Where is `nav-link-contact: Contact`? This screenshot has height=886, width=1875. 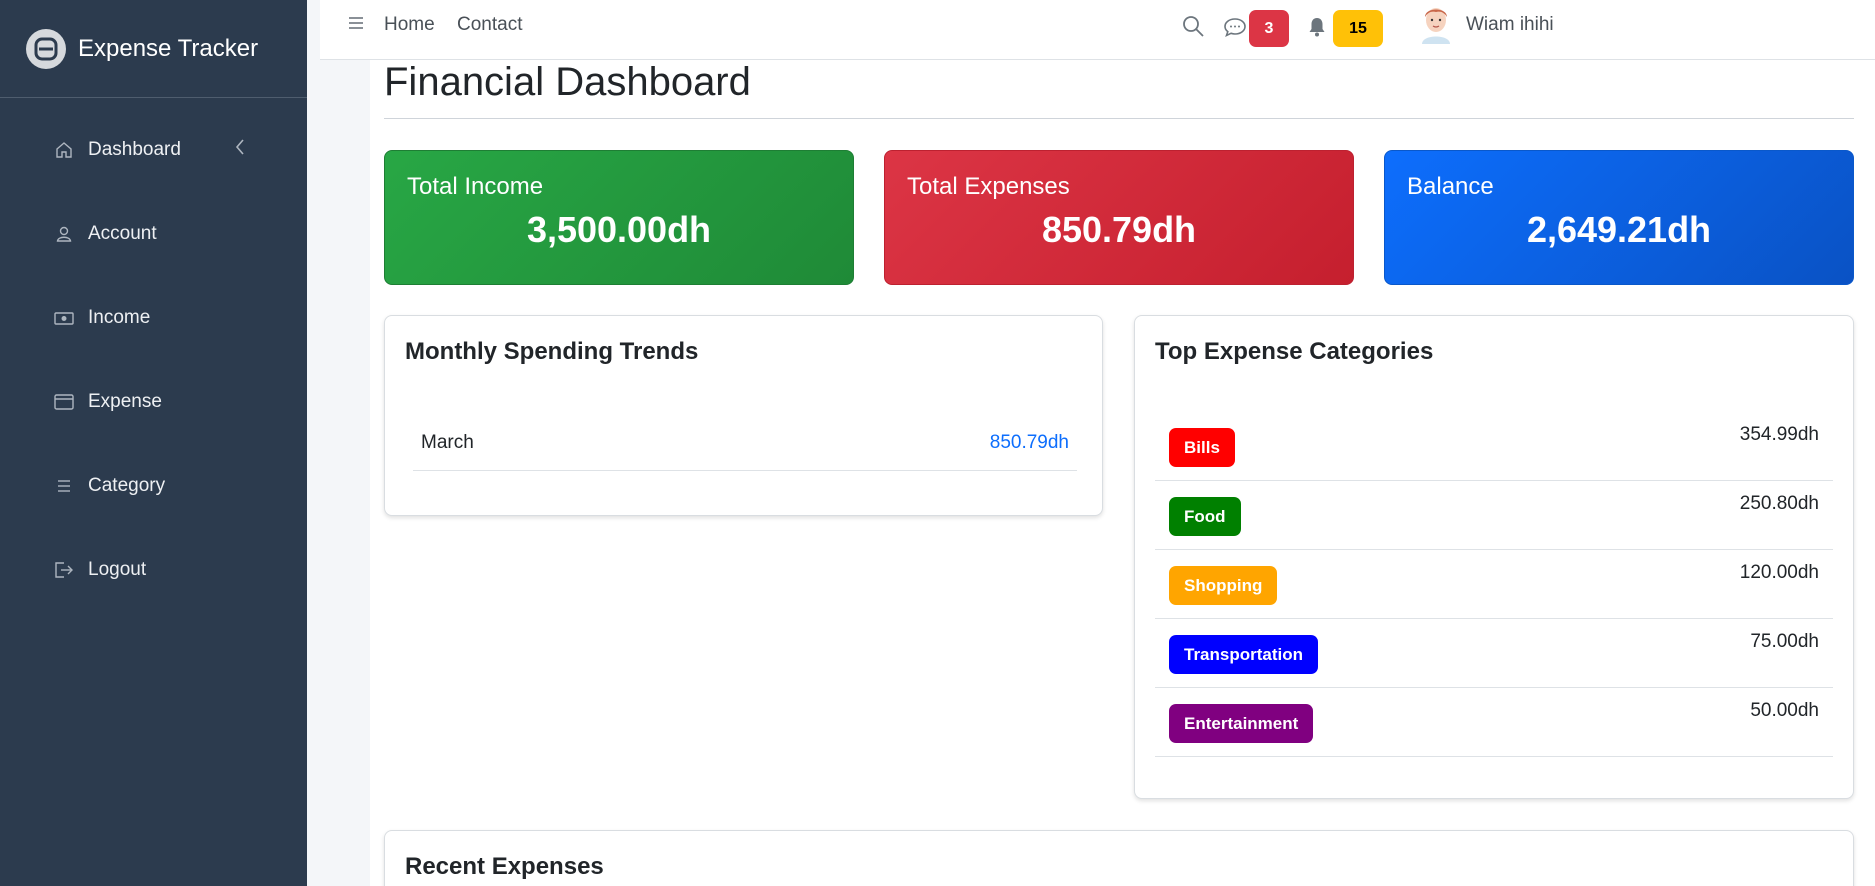 nav-link-contact: Contact is located at coordinates (489, 25).